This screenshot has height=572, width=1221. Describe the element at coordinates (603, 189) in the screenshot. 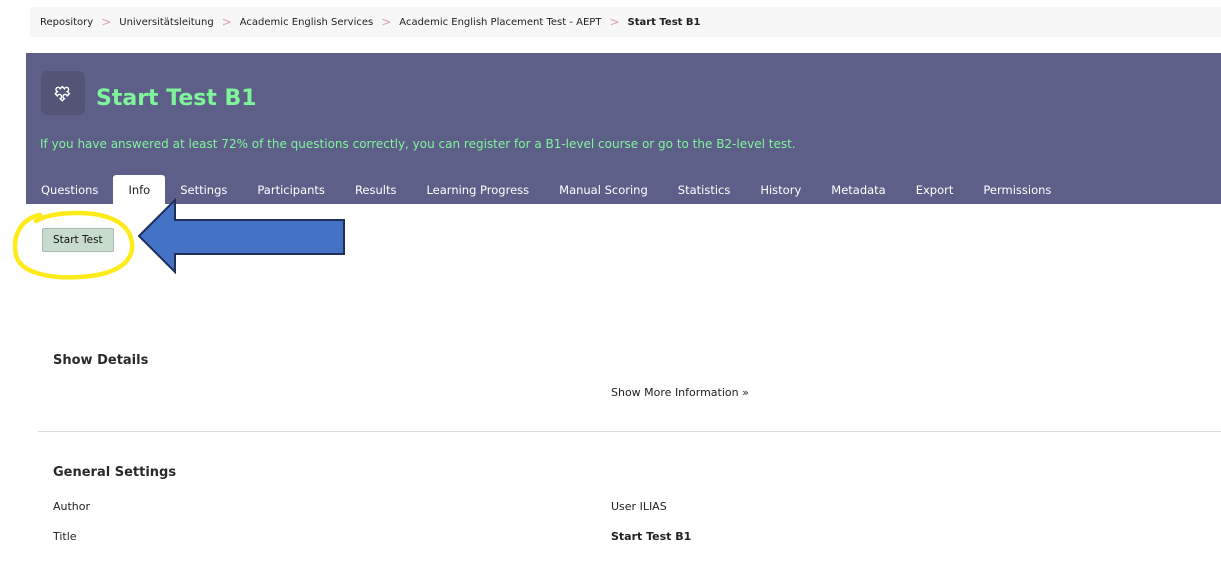

I see `tab-manual-scoring: Manual Scoring` at that location.